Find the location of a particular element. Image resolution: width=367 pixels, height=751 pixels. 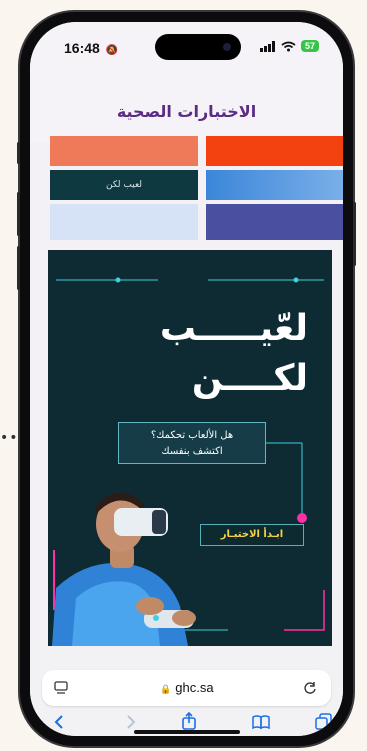

forward-icon is located at coordinates (131, 722).